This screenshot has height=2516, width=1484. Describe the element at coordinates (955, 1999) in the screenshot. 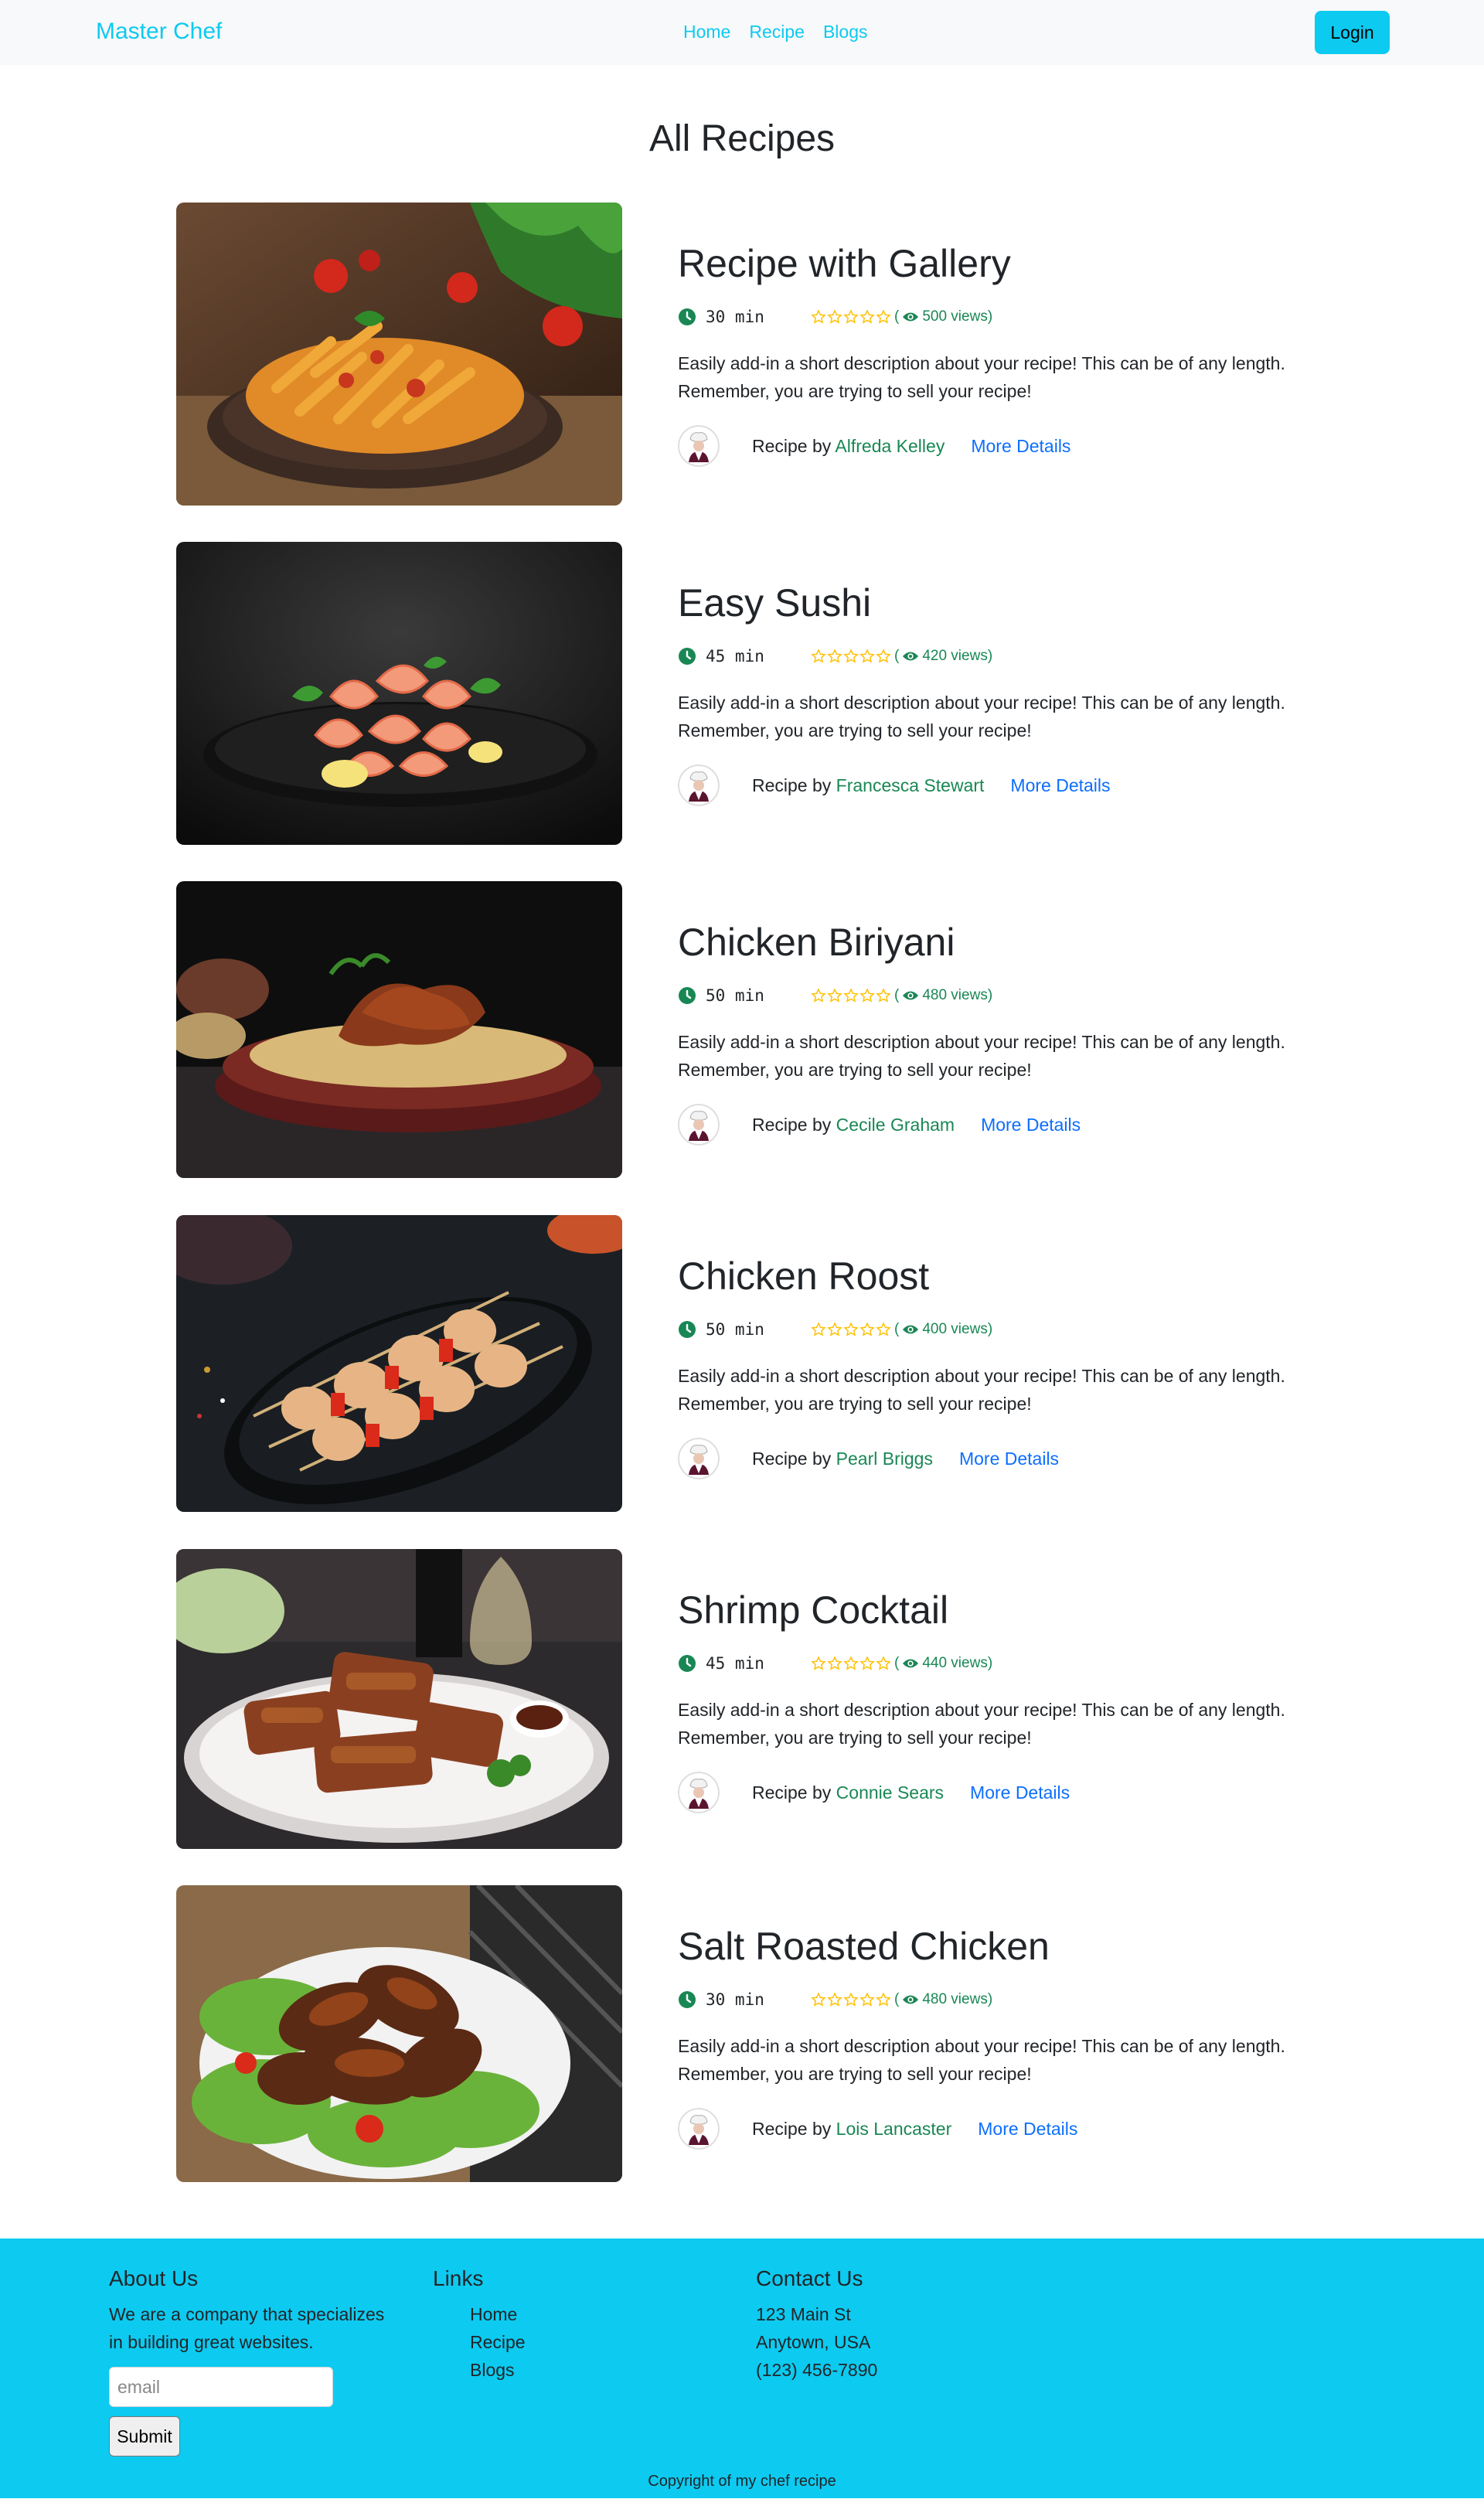

I see `view-count-text: 480 views` at that location.